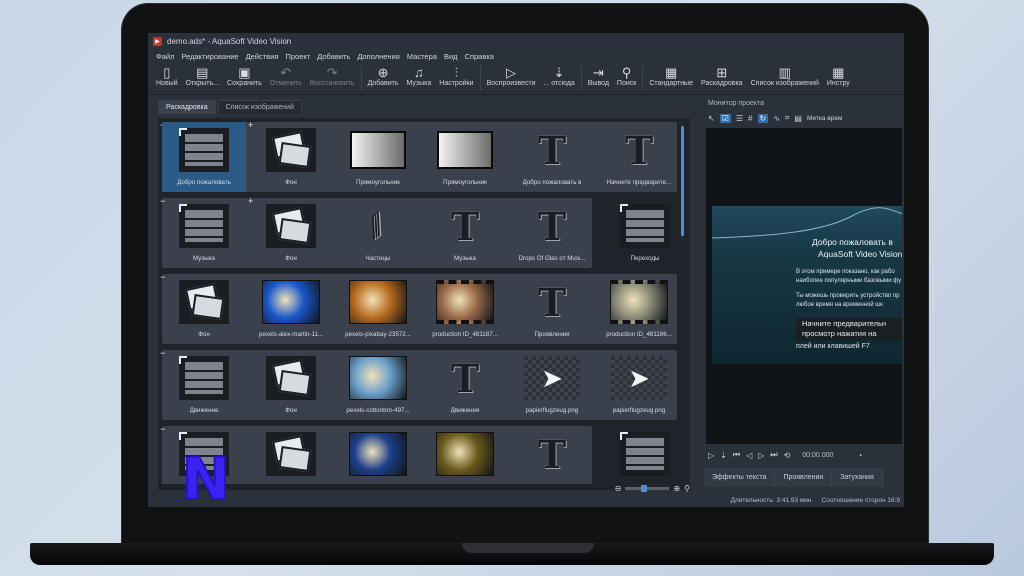 Image resolution: width=1024 pixels, height=576 pixels. What do you see at coordinates (804, 477) in the screenshot?
I see `tab-fade-in: Проявления` at bounding box center [804, 477].